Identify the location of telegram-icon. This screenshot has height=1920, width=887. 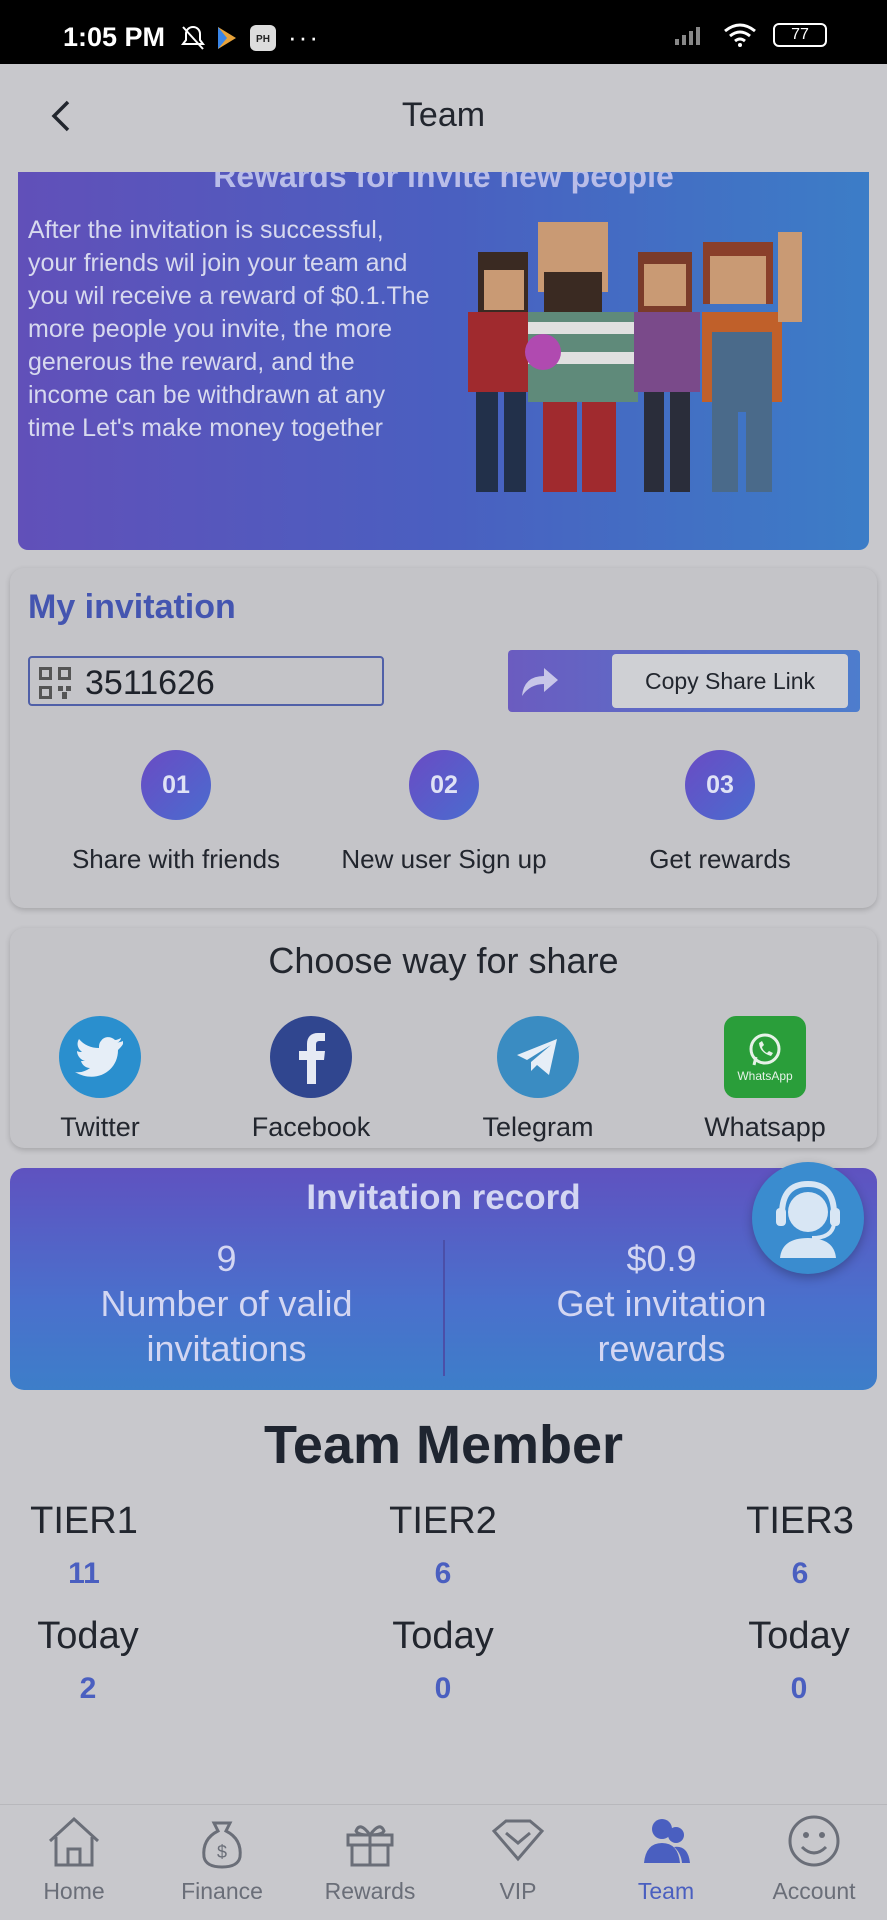
(538, 1057).